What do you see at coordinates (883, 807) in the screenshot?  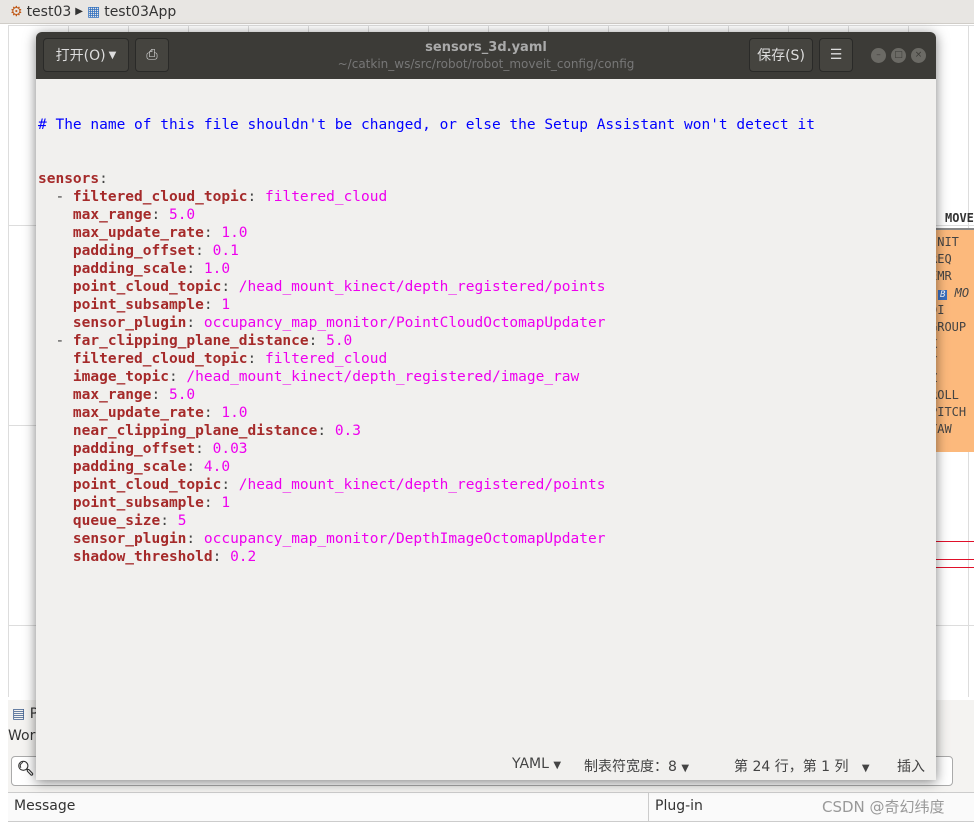 I see `watermark: CSDN @奇幻纬度` at bounding box center [883, 807].